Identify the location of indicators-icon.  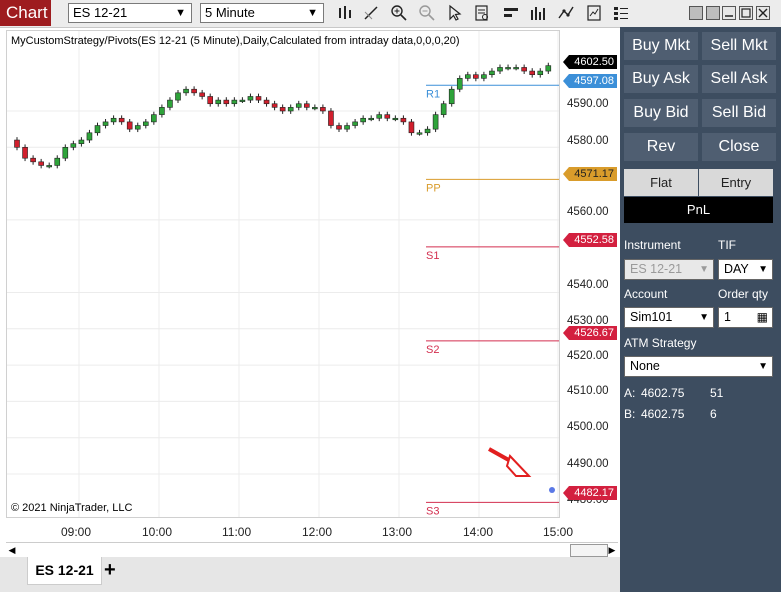
(538, 13).